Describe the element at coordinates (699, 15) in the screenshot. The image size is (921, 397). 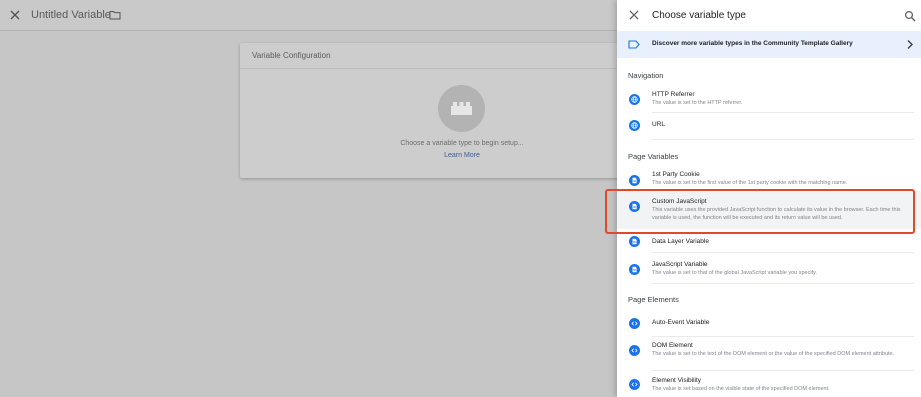
I see `panel-title: Choose variable type` at that location.